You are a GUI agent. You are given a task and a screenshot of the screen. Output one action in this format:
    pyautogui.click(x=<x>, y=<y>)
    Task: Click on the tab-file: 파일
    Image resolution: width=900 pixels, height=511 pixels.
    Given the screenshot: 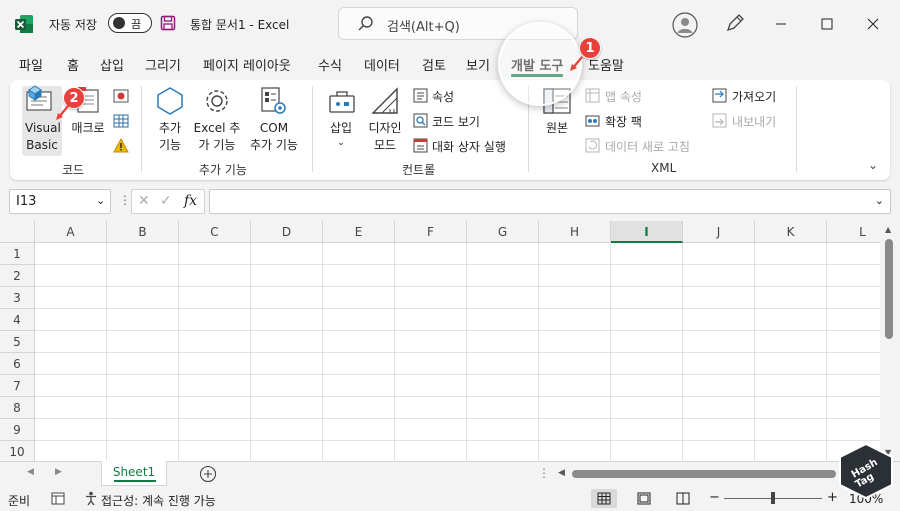 What is the action you would take?
    pyautogui.click(x=31, y=64)
    